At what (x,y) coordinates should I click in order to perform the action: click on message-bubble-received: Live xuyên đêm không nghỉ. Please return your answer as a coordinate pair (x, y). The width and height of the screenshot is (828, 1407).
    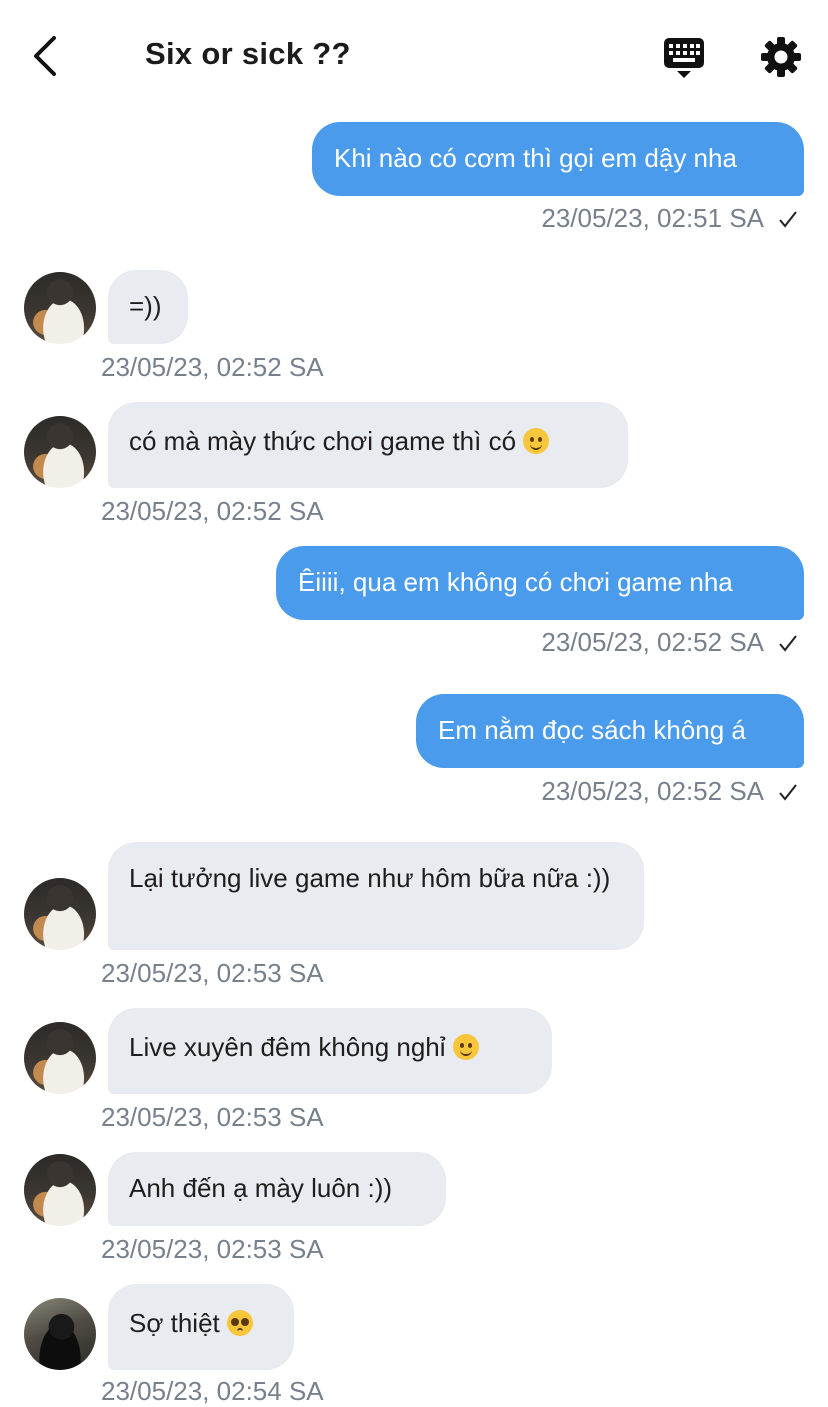
    Looking at the image, I should click on (330, 1051).